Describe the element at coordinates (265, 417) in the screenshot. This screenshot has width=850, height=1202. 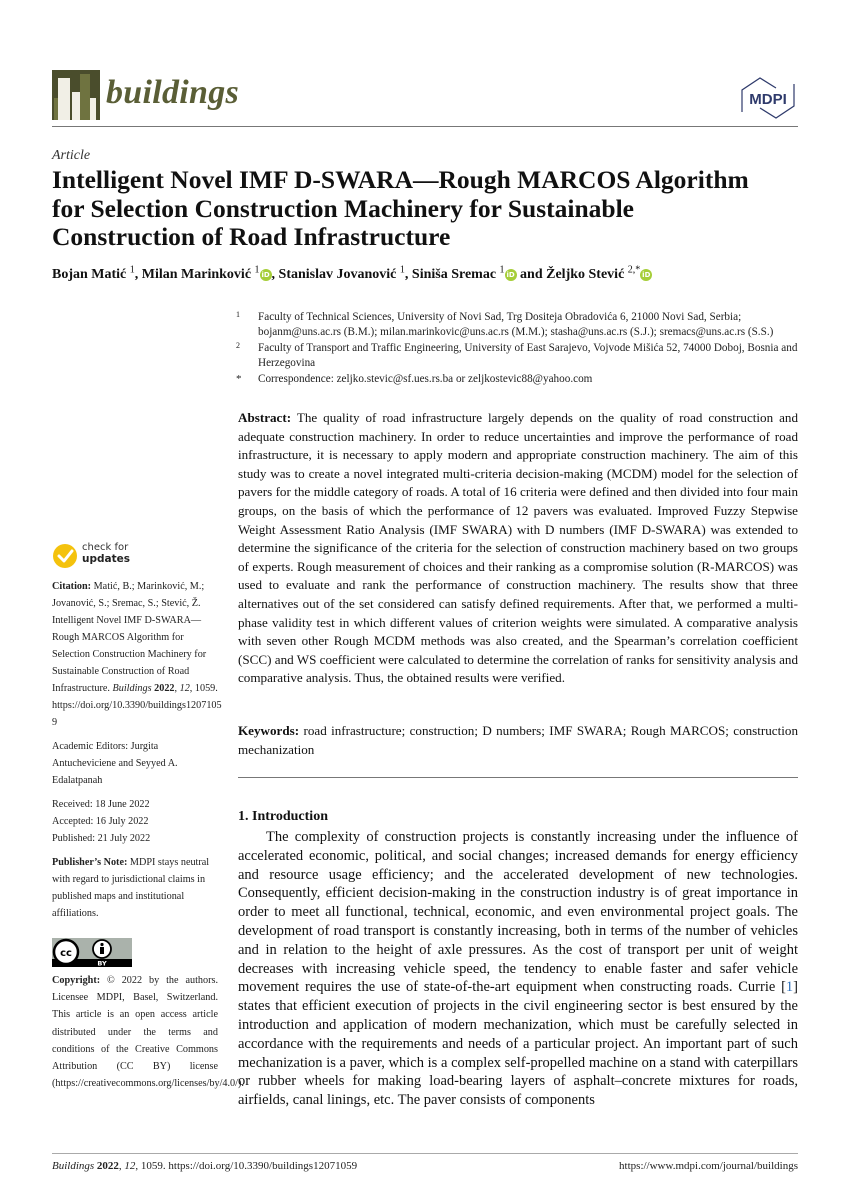
I see `abstract-label: Abstract:` at that location.